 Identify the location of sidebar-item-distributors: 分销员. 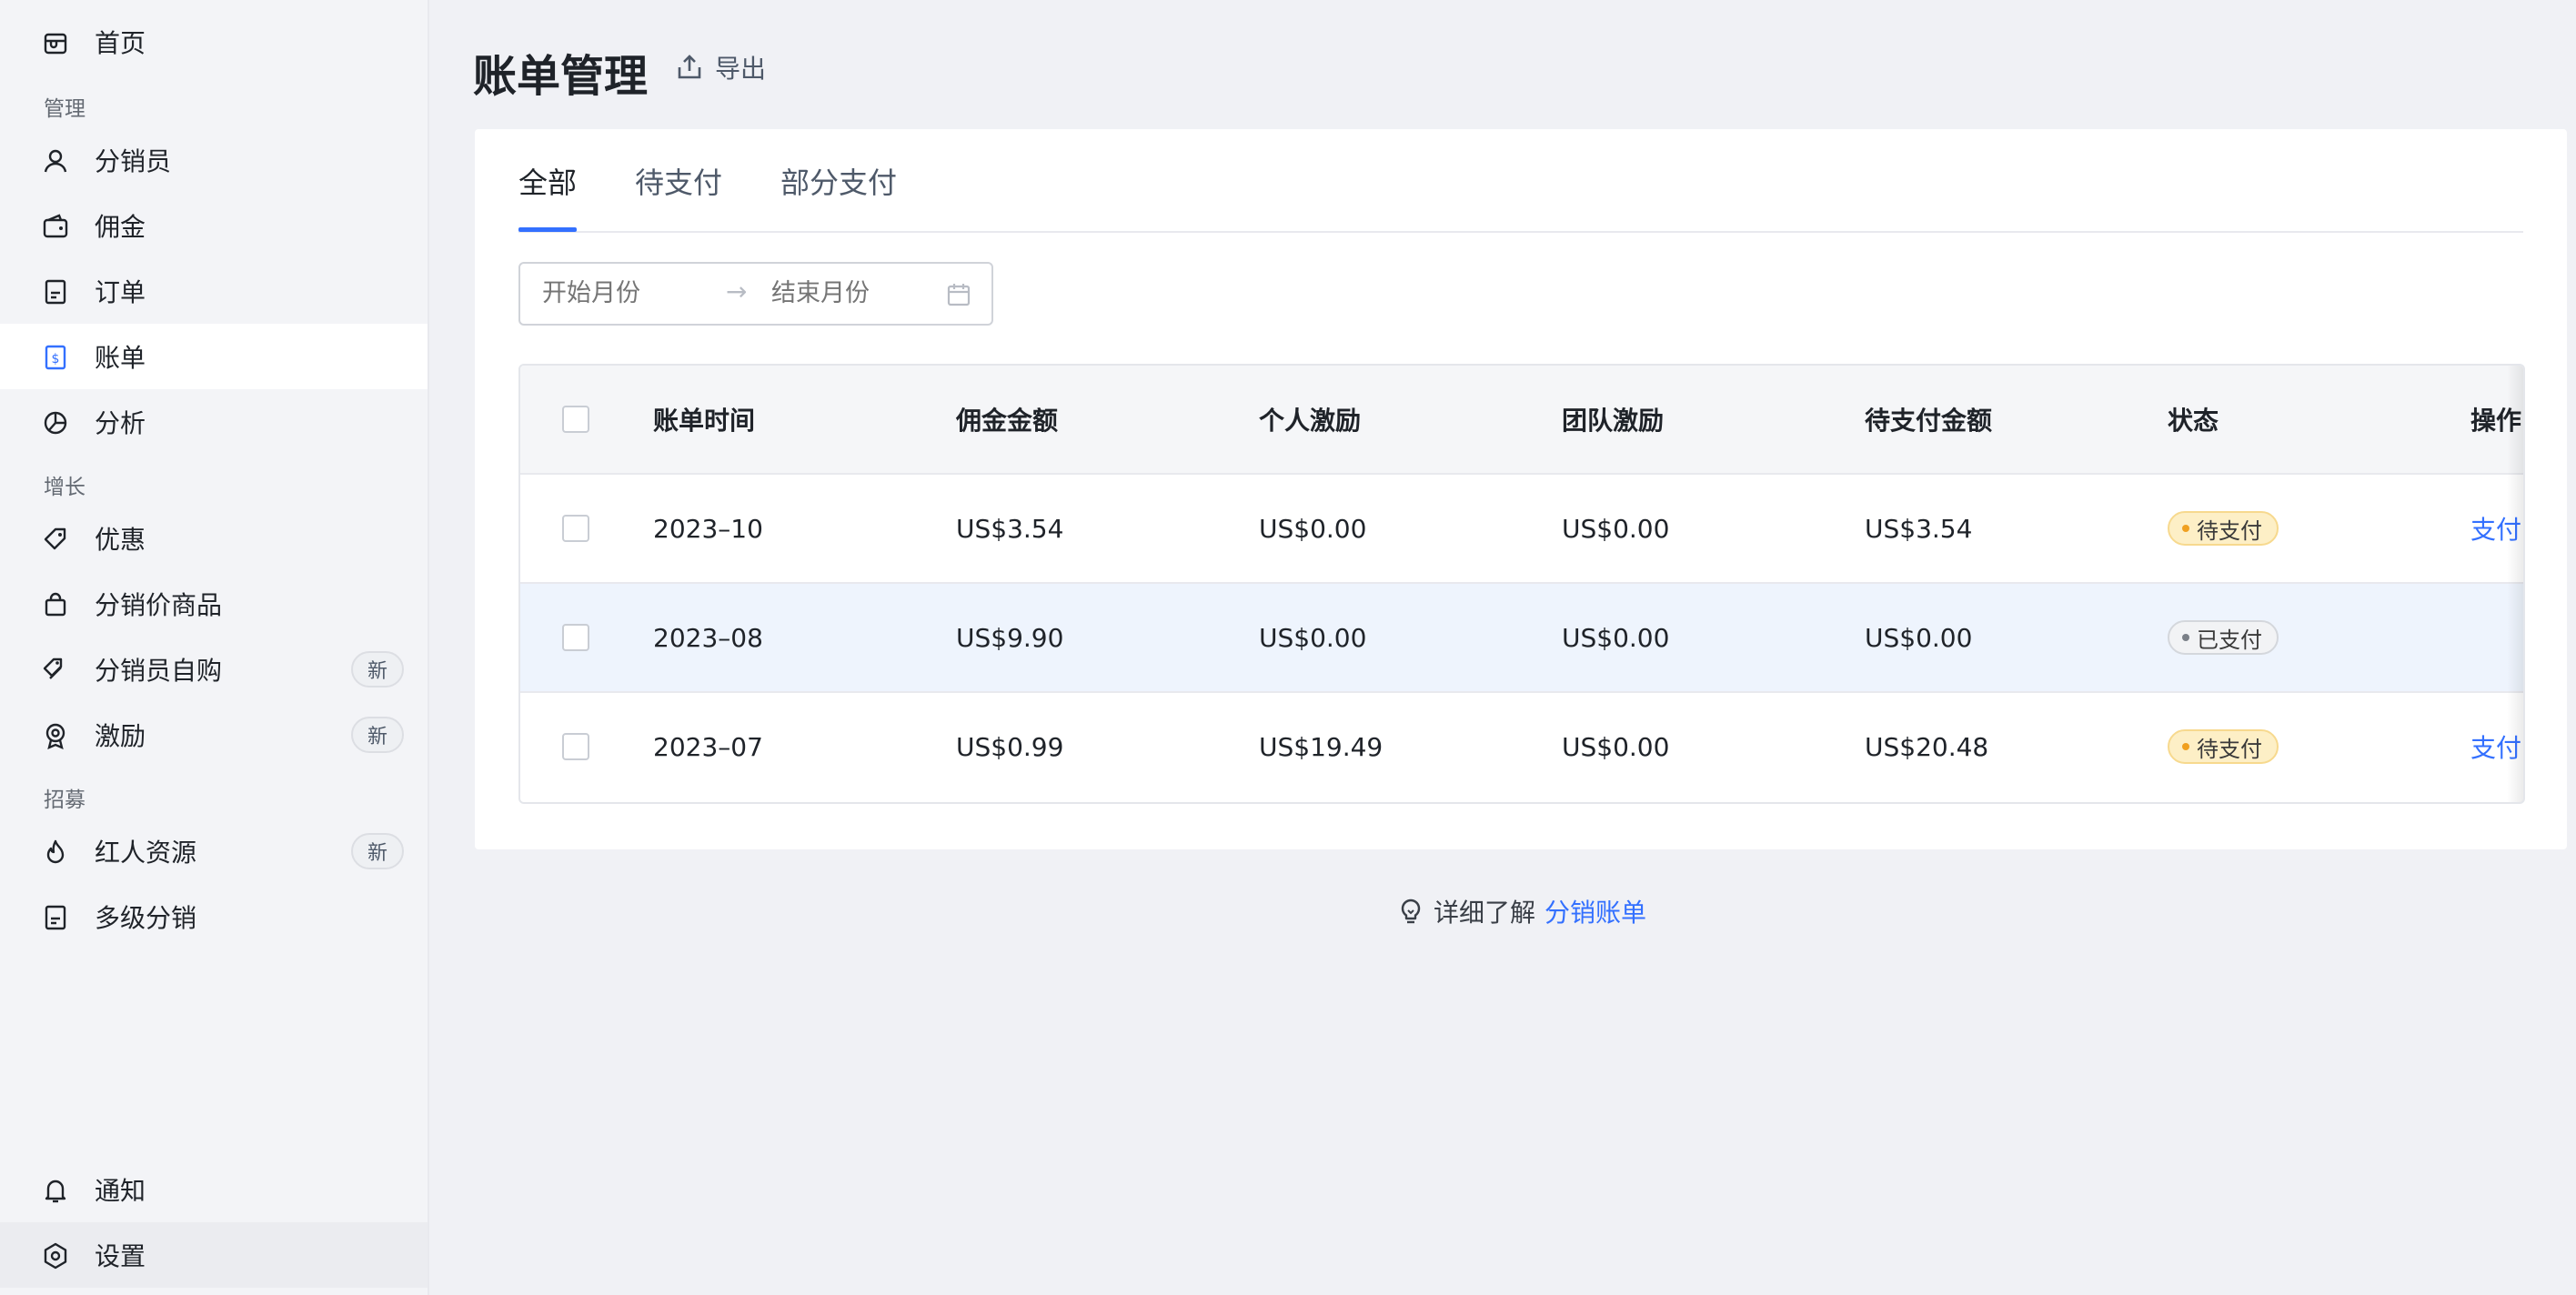
(214, 160).